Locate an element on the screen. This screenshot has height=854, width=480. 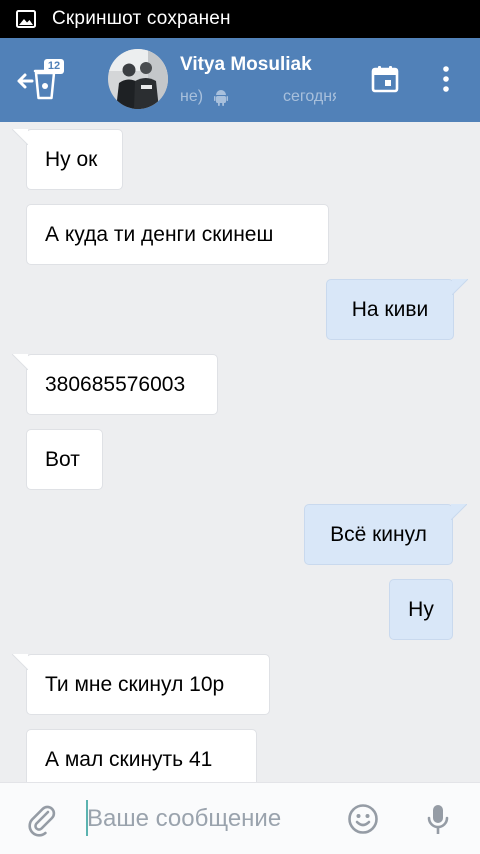
message-bubble: А куда ти денги скинеш is located at coordinates (177, 234).